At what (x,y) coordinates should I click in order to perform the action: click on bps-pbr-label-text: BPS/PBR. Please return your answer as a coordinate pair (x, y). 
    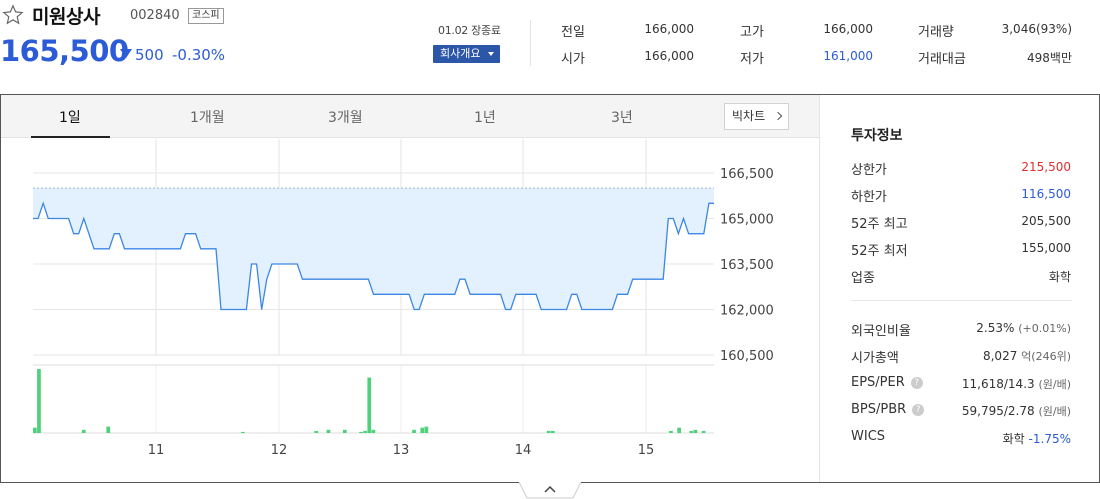
    Looking at the image, I should click on (879, 409).